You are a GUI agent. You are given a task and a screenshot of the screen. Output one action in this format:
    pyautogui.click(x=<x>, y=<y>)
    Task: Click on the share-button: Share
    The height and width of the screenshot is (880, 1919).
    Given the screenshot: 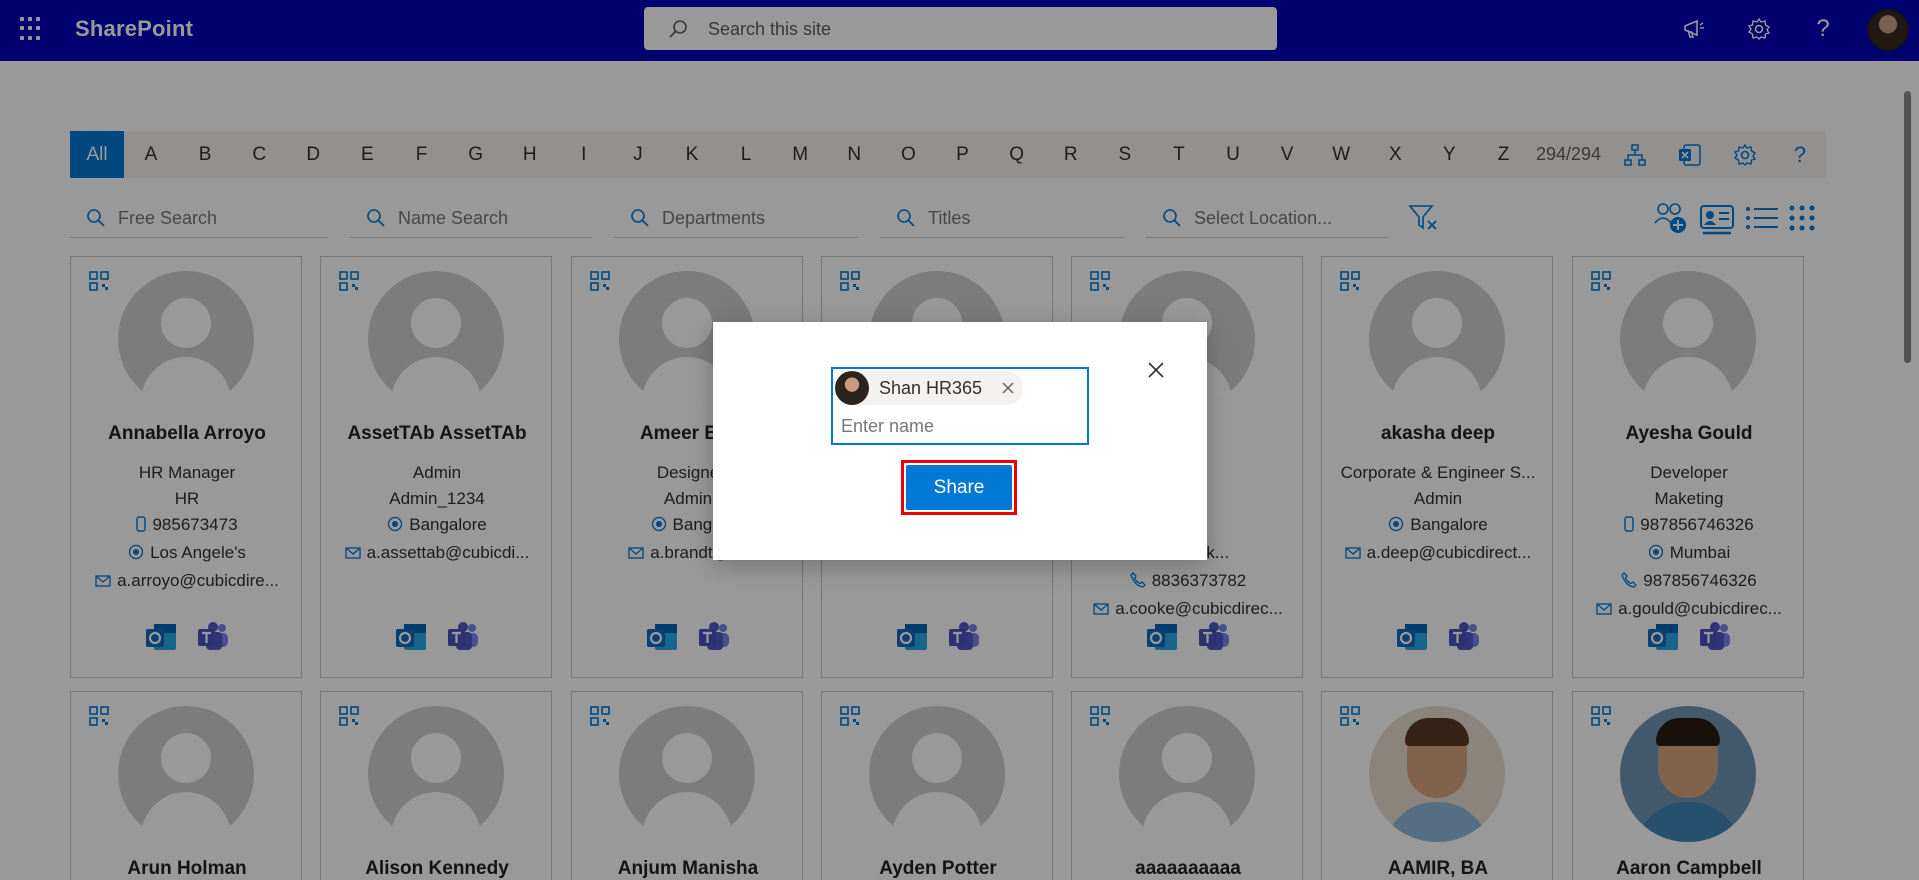 What is the action you would take?
    pyautogui.click(x=959, y=487)
    